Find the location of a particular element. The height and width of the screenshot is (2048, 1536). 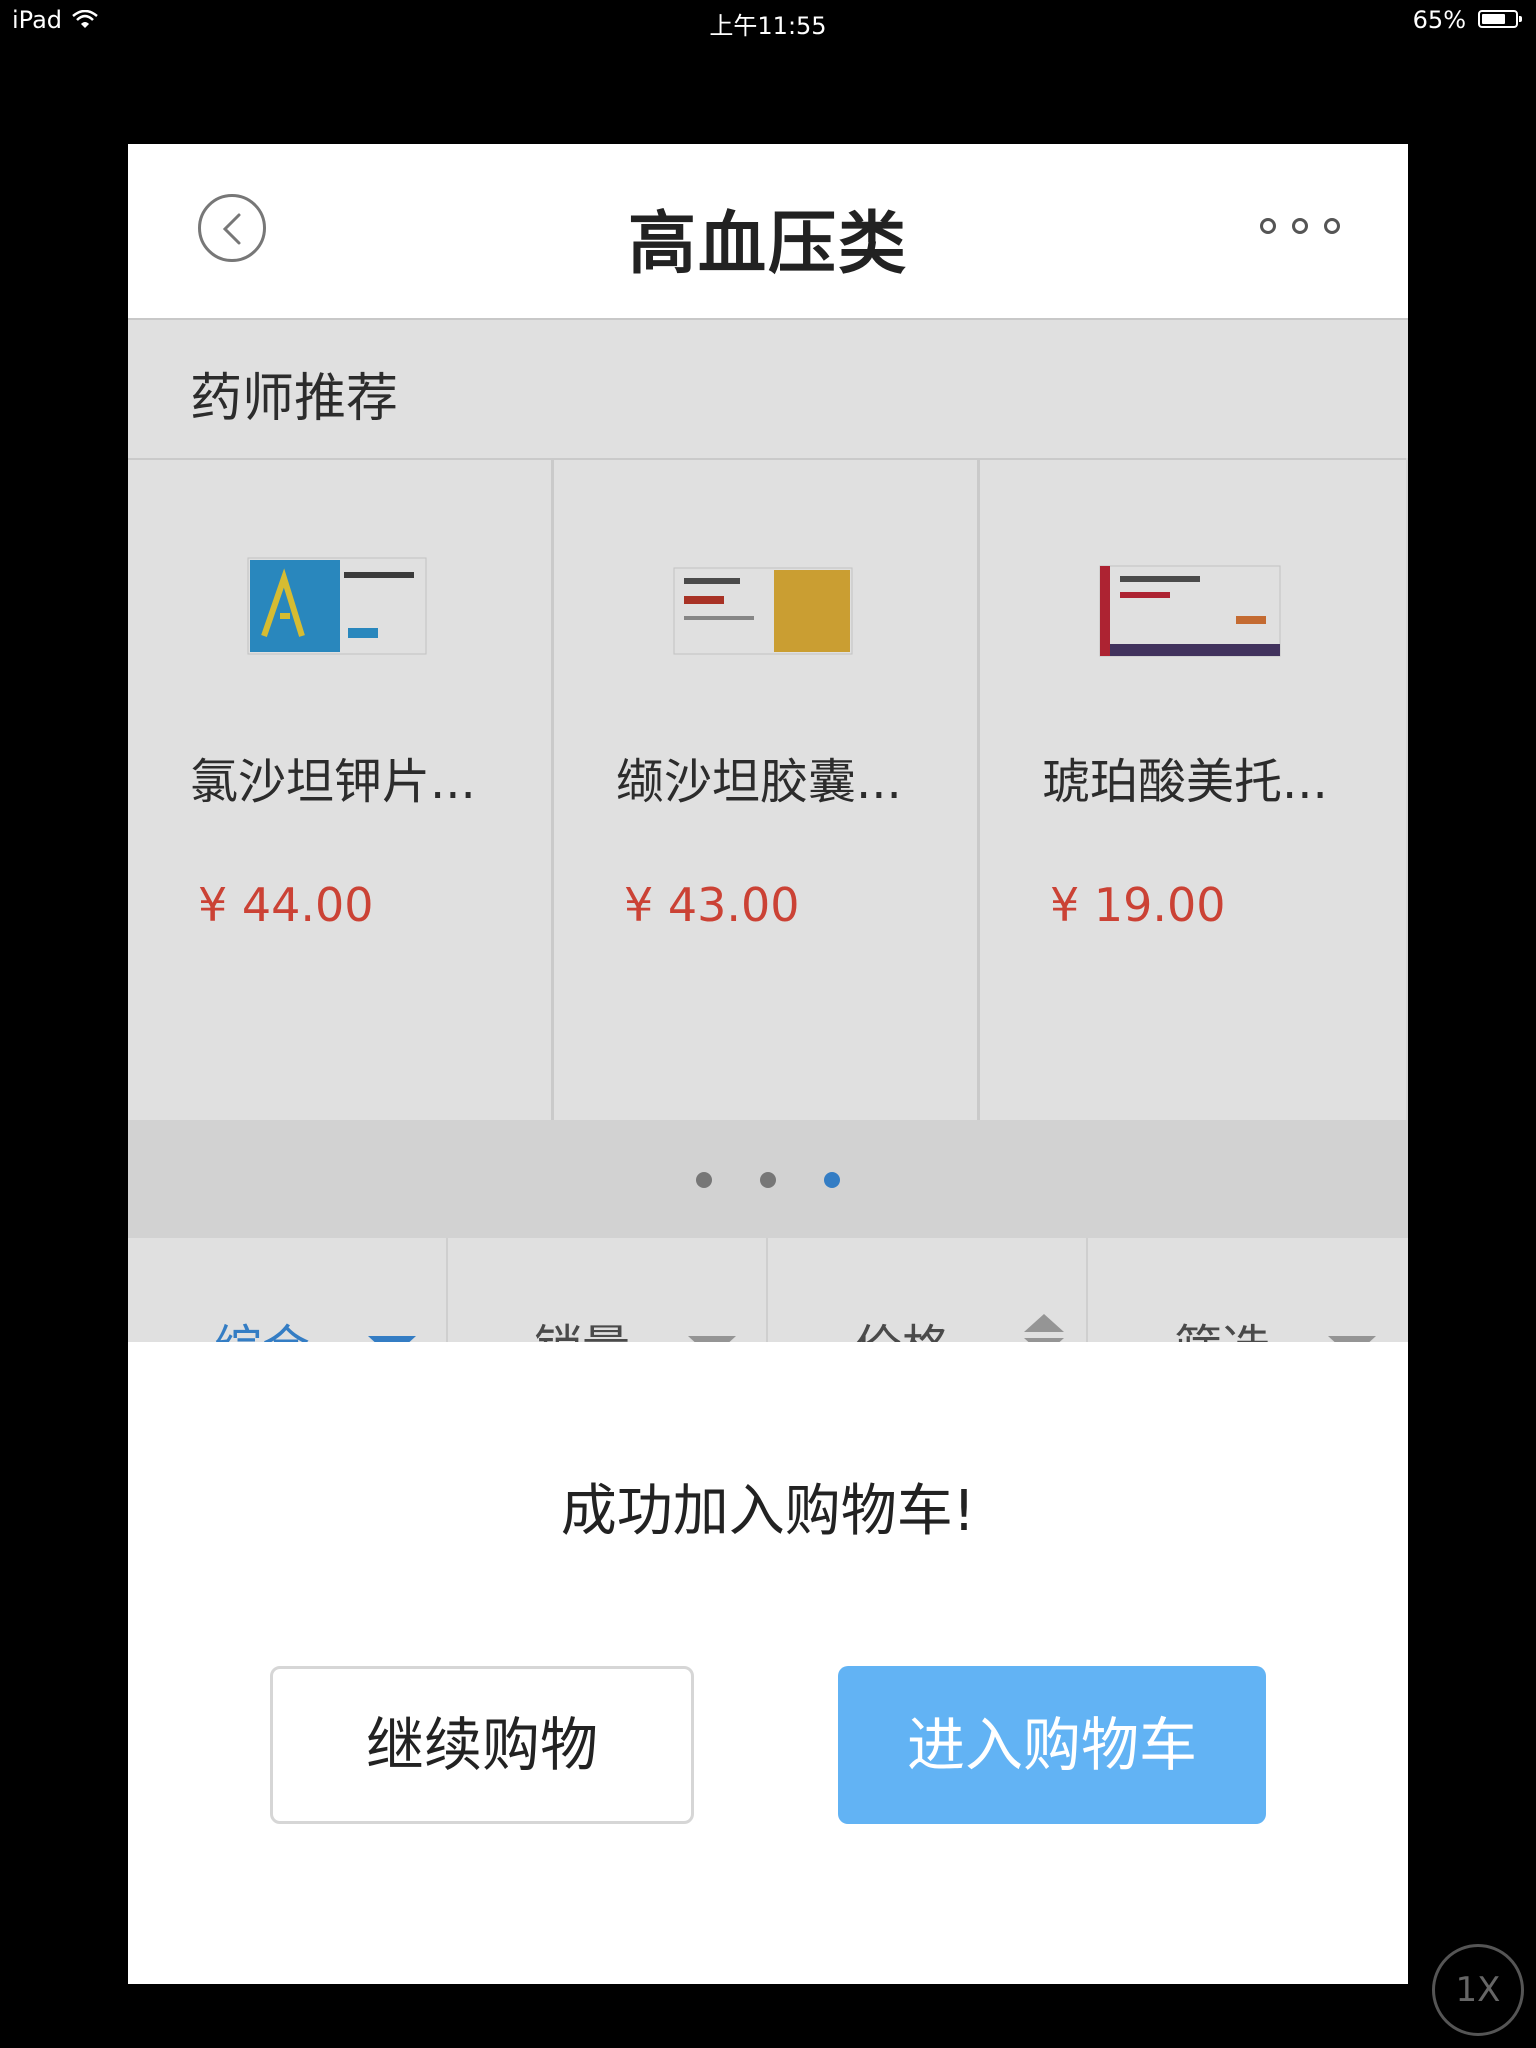

continue-shopping-button: 继续购物 is located at coordinates (482, 1745).